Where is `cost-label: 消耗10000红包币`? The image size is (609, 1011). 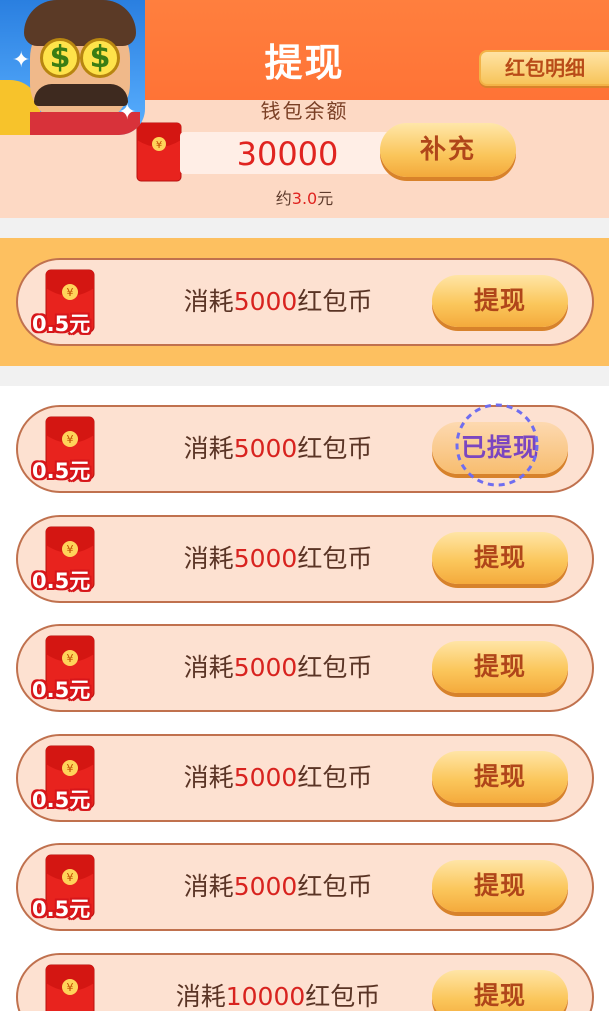 cost-label: 消耗10000红包币 is located at coordinates (278, 983).